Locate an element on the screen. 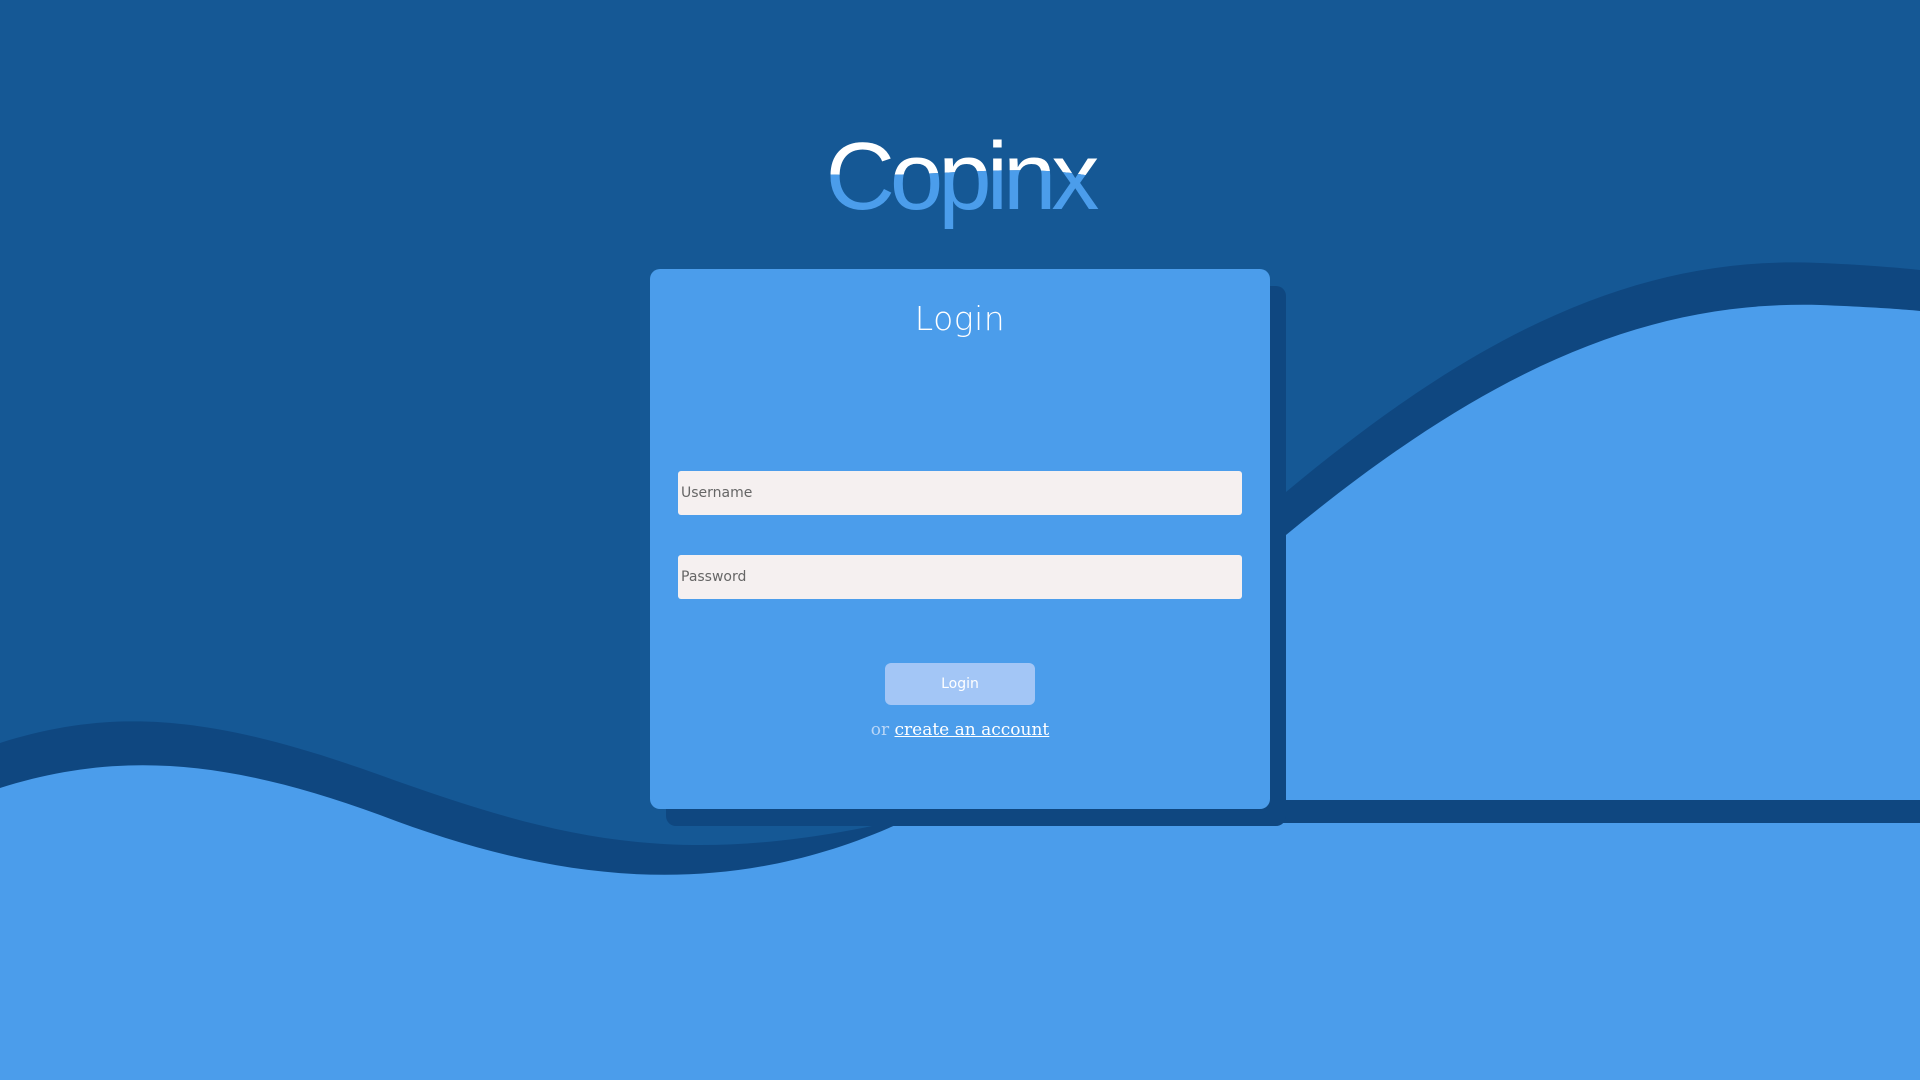  login-button: Login is located at coordinates (960, 684).